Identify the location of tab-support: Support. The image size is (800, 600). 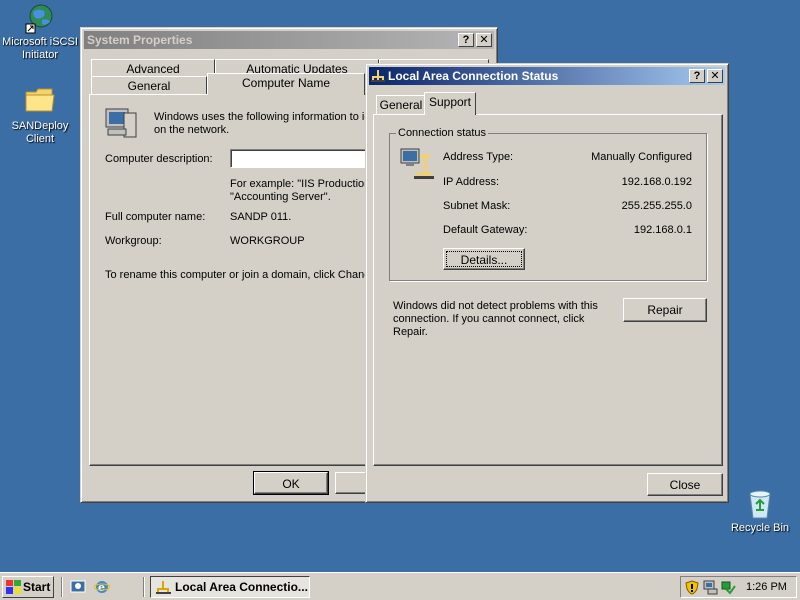
(450, 103).